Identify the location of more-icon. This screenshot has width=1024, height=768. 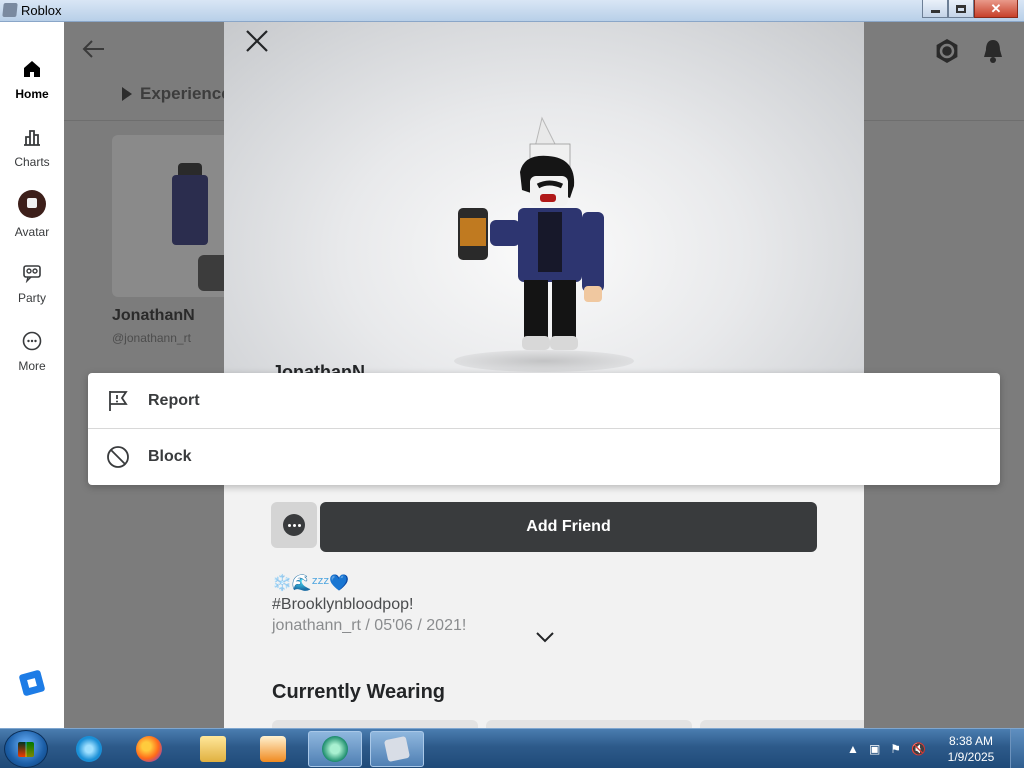
(32, 341).